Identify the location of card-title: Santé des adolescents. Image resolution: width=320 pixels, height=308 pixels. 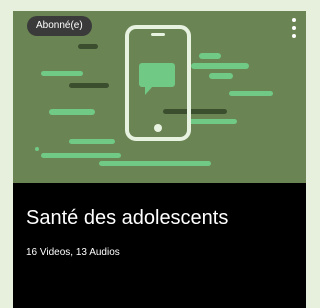
(127, 218).